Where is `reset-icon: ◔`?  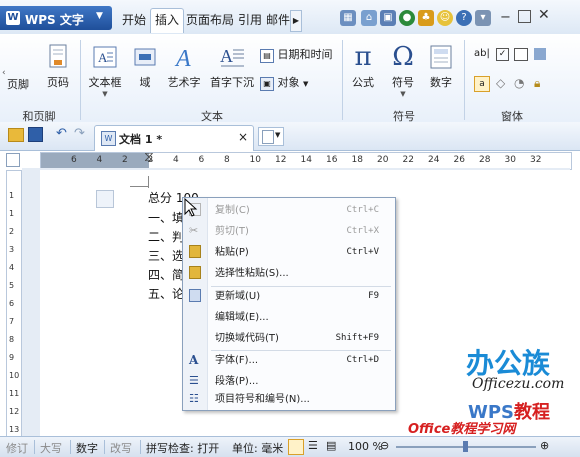 reset-icon: ◔ is located at coordinates (519, 83).